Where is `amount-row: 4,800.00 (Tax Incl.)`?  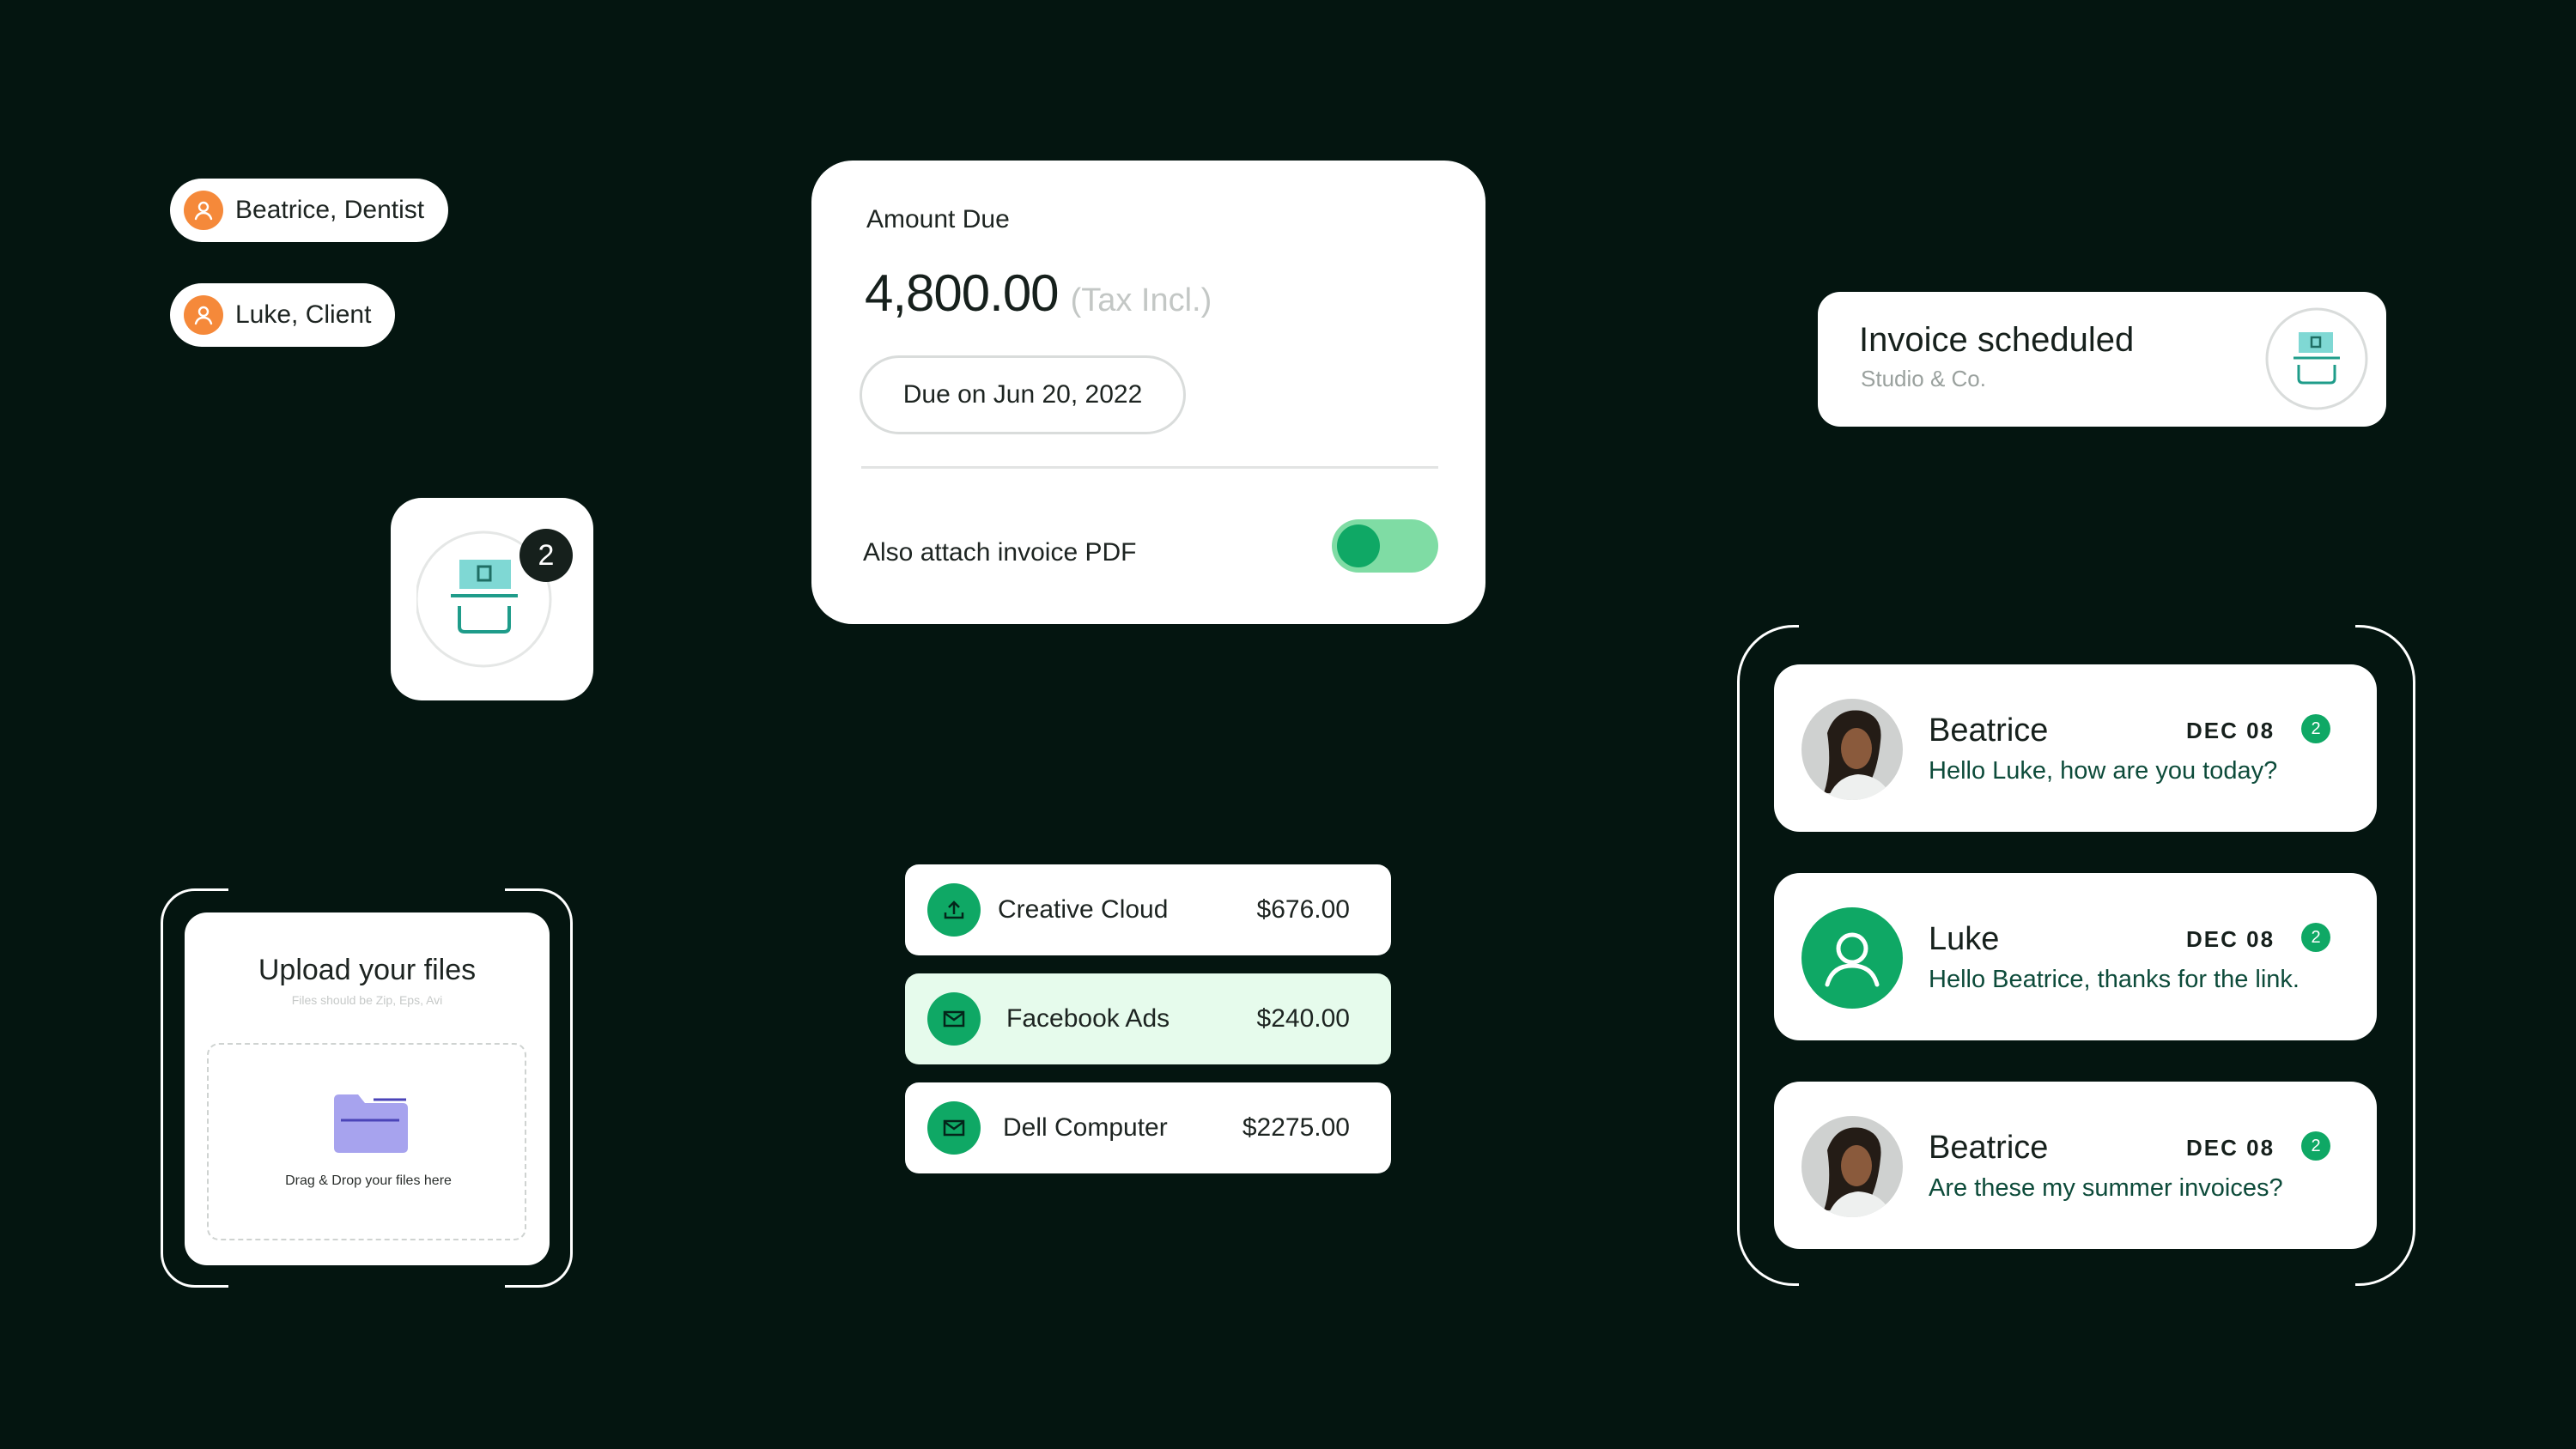 amount-row: 4,800.00 (Tax Incl.) is located at coordinates (1038, 293).